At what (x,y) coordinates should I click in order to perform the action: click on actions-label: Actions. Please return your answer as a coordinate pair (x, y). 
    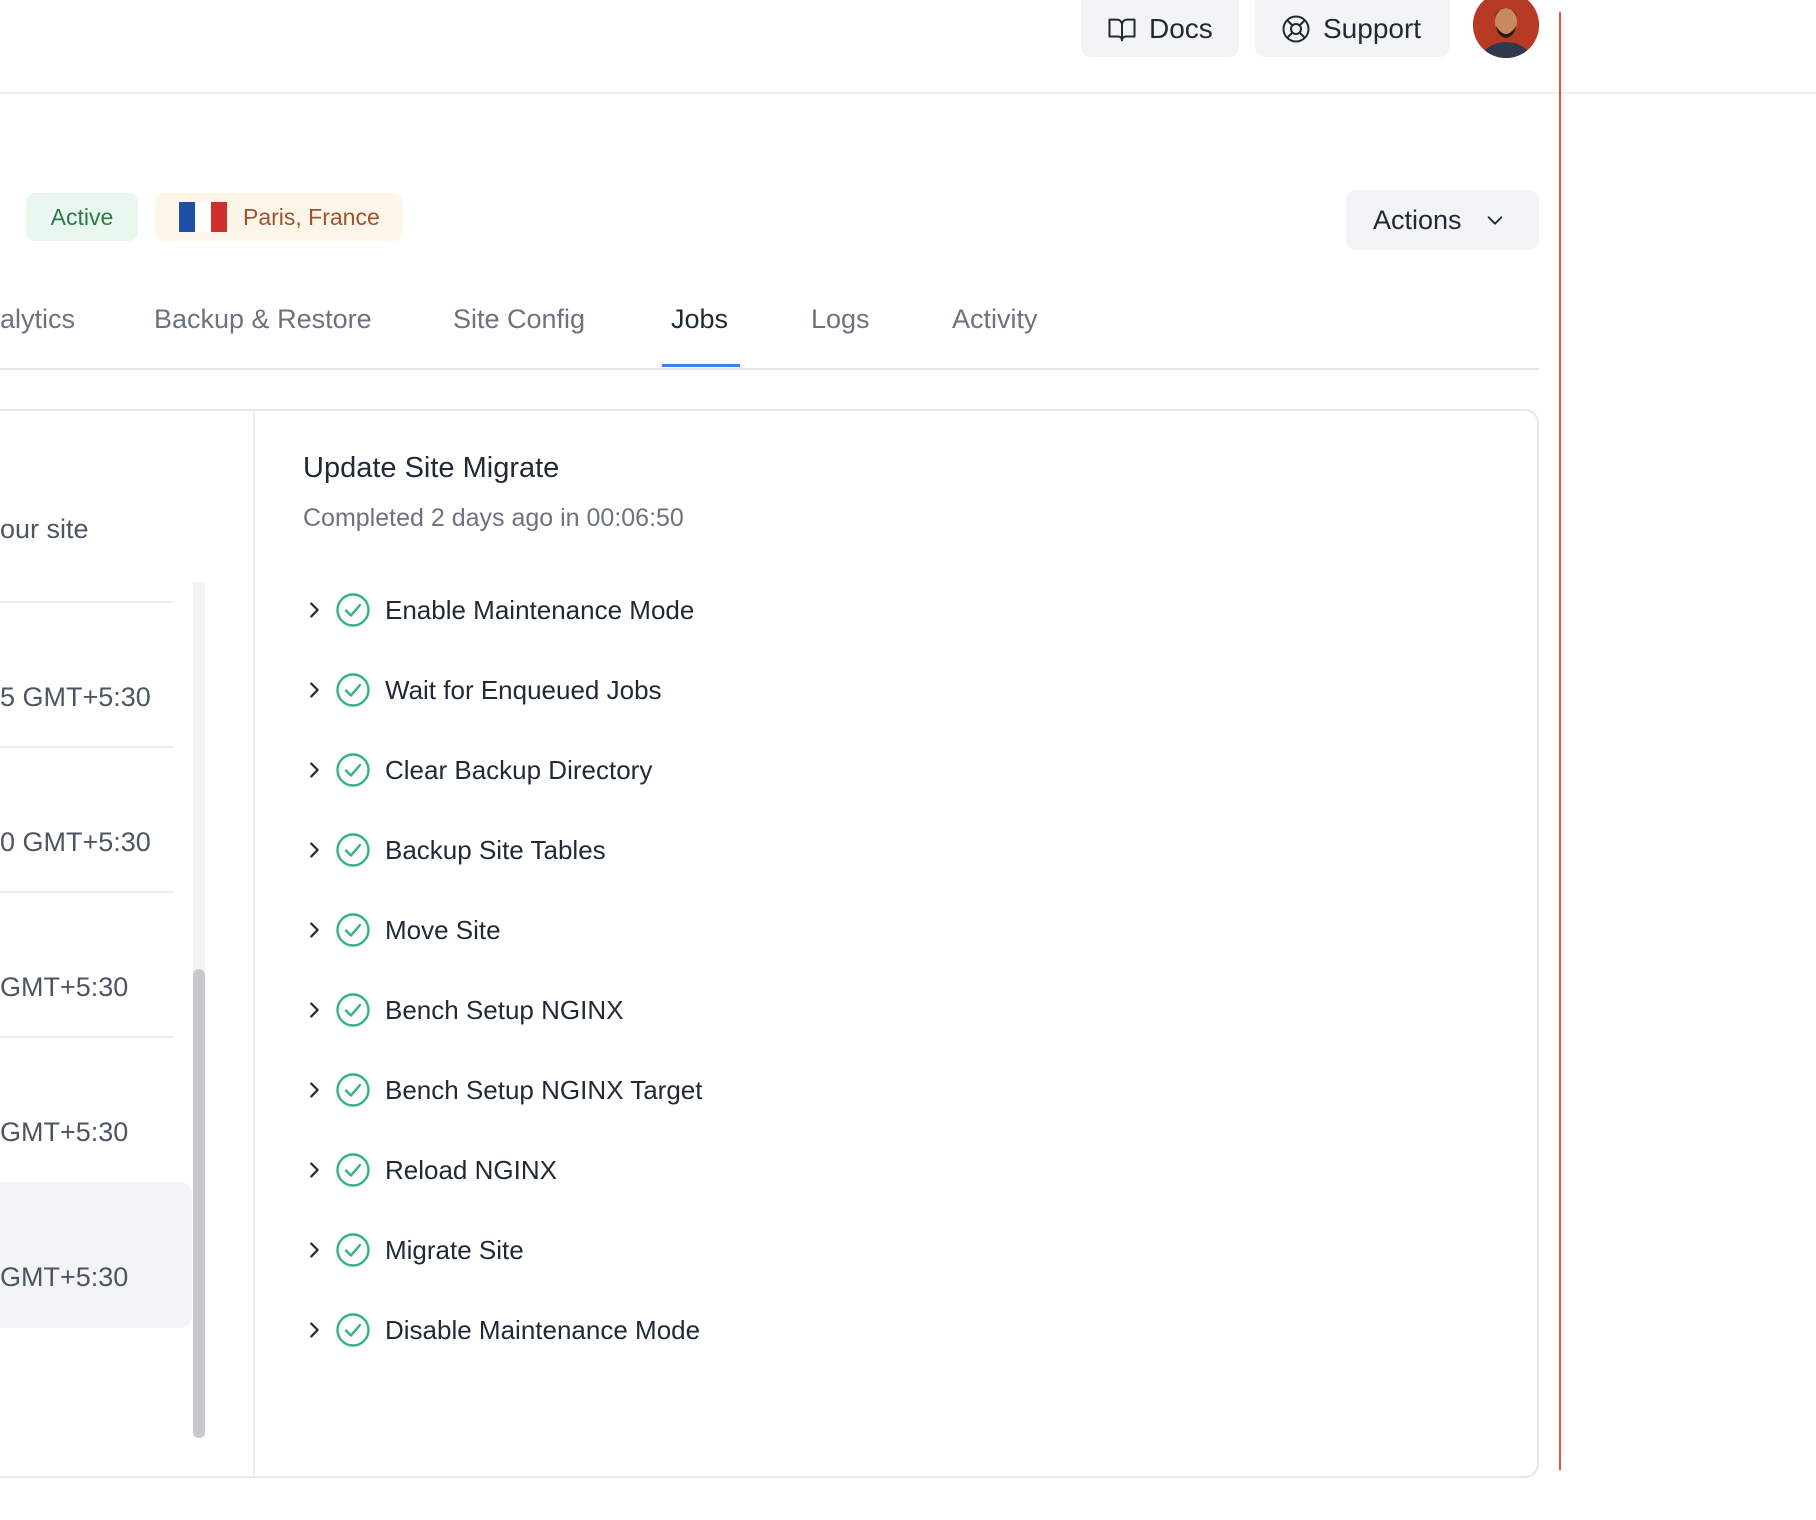
    Looking at the image, I should click on (1417, 219).